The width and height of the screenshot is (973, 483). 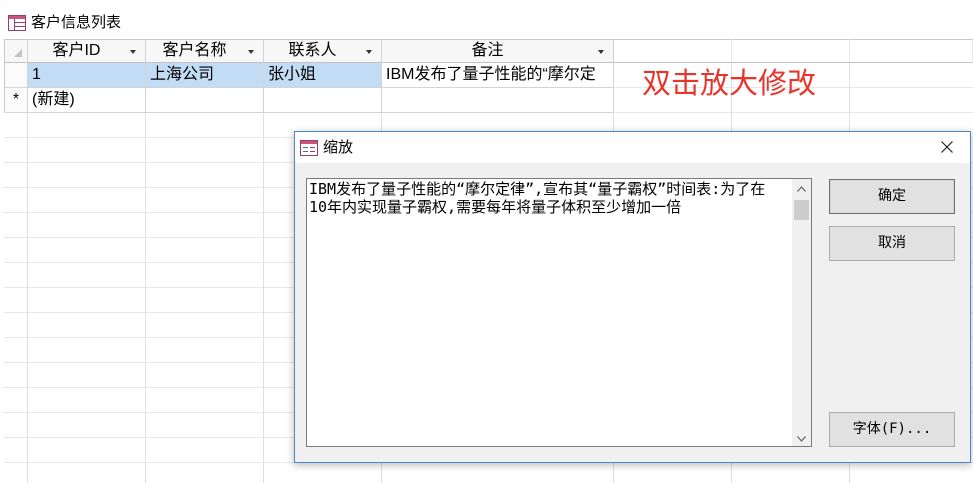 I want to click on cell-customer-name: 上海公司, so click(x=205, y=75).